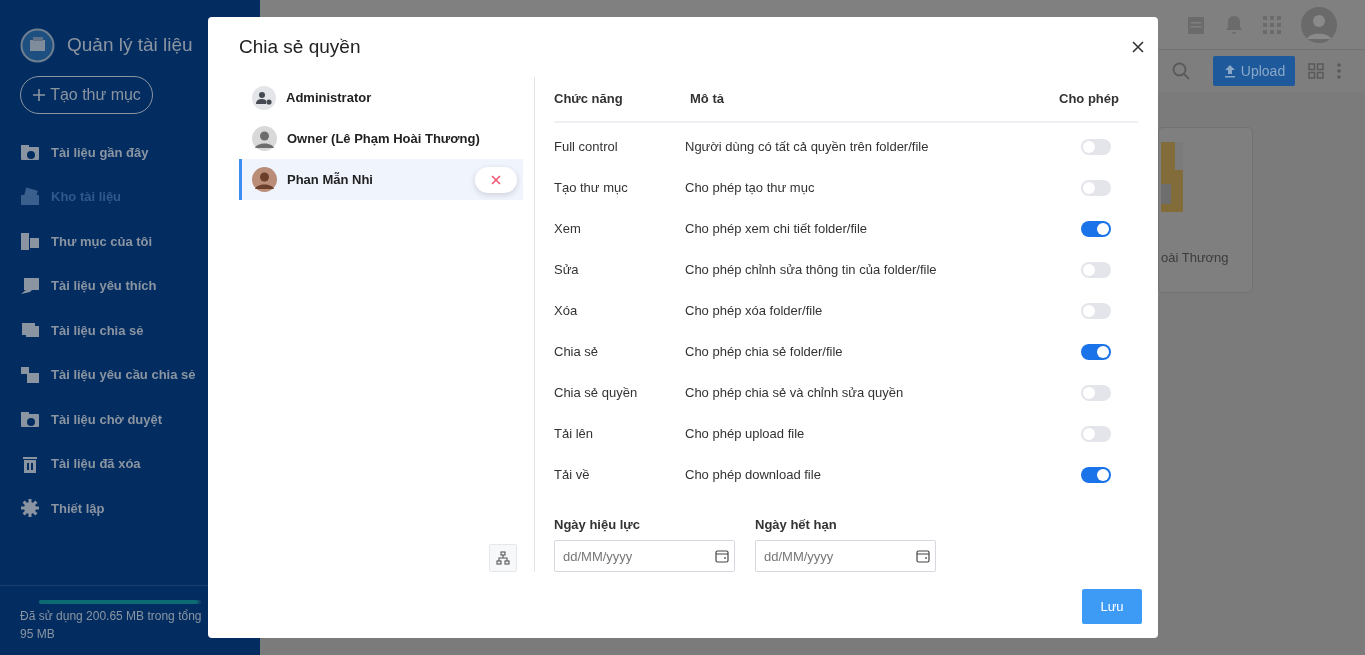  I want to click on sidebar-item: Tài liệu chờ duyệt, so click(130, 419).